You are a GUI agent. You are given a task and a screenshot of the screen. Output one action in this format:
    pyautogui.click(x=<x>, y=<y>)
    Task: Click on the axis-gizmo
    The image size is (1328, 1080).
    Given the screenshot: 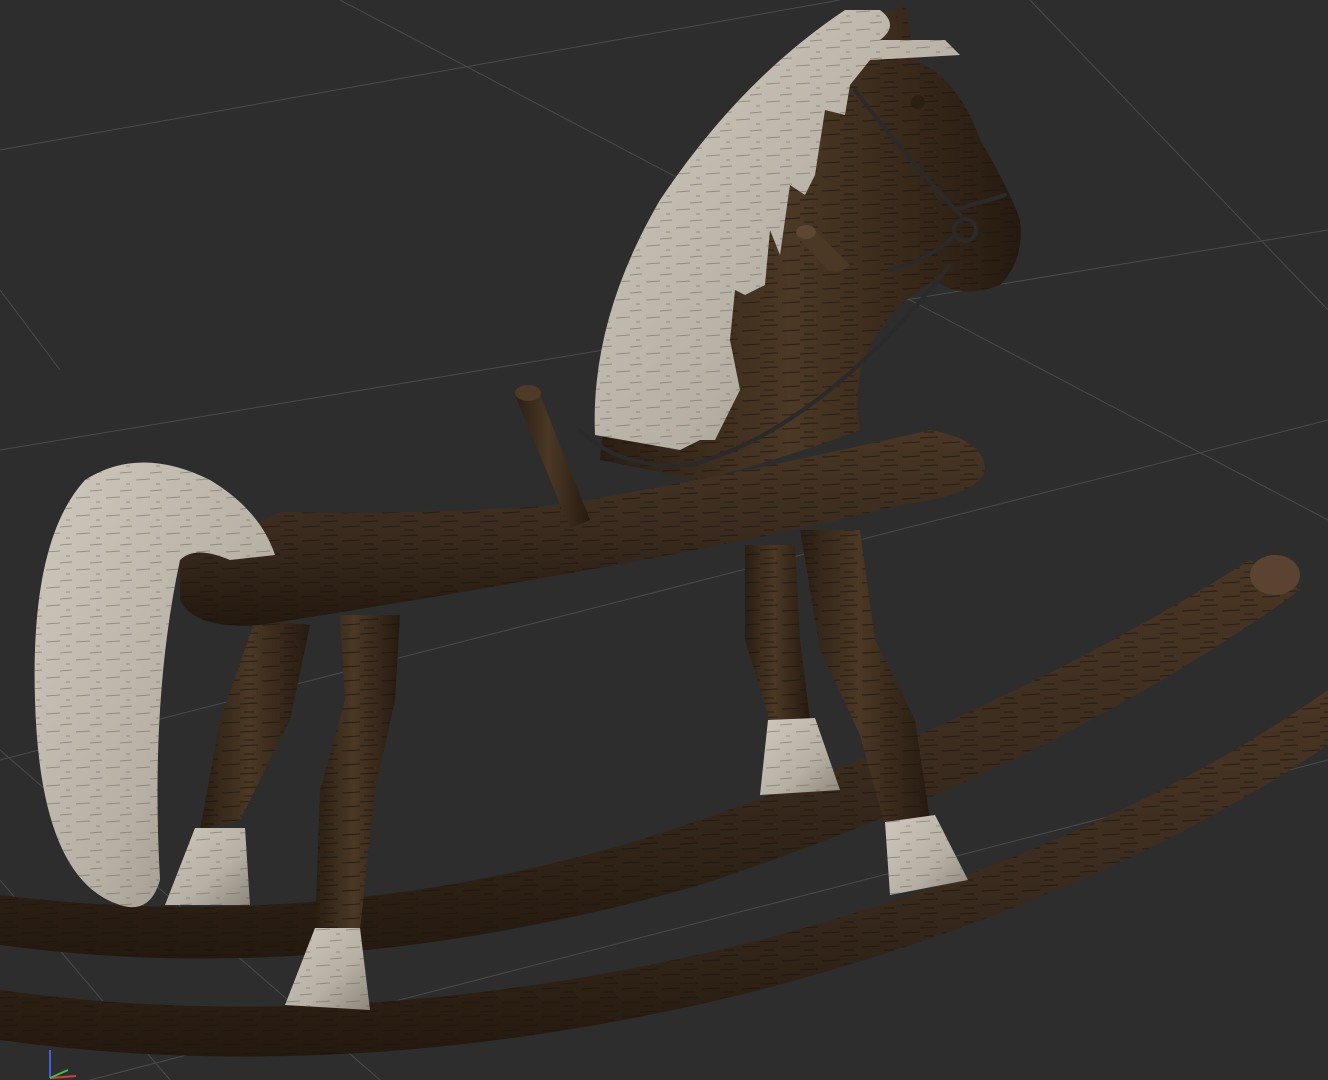 What is the action you would take?
    pyautogui.click(x=63, y=1064)
    